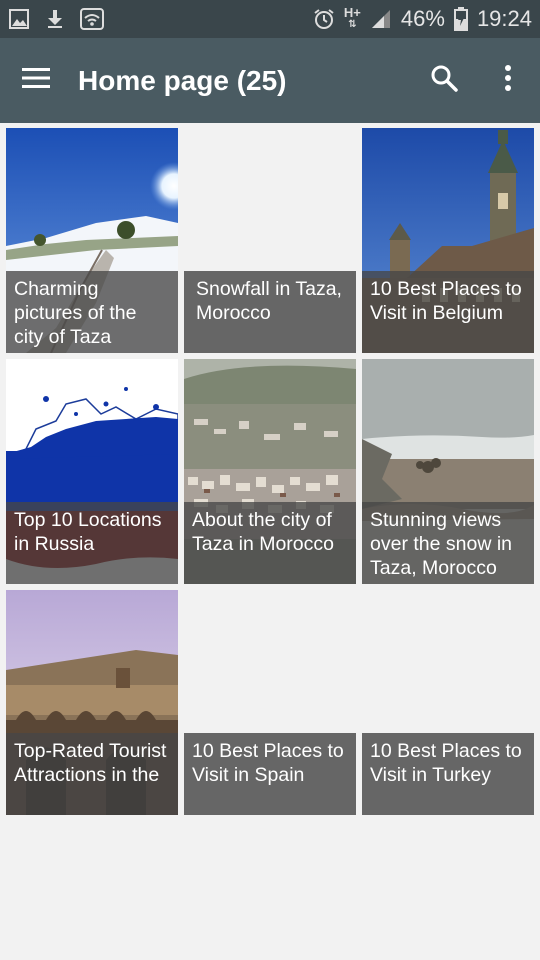  What do you see at coordinates (448, 240) in the screenshot?
I see `article-tile: 10 Best Places to Visit in Belgium` at bounding box center [448, 240].